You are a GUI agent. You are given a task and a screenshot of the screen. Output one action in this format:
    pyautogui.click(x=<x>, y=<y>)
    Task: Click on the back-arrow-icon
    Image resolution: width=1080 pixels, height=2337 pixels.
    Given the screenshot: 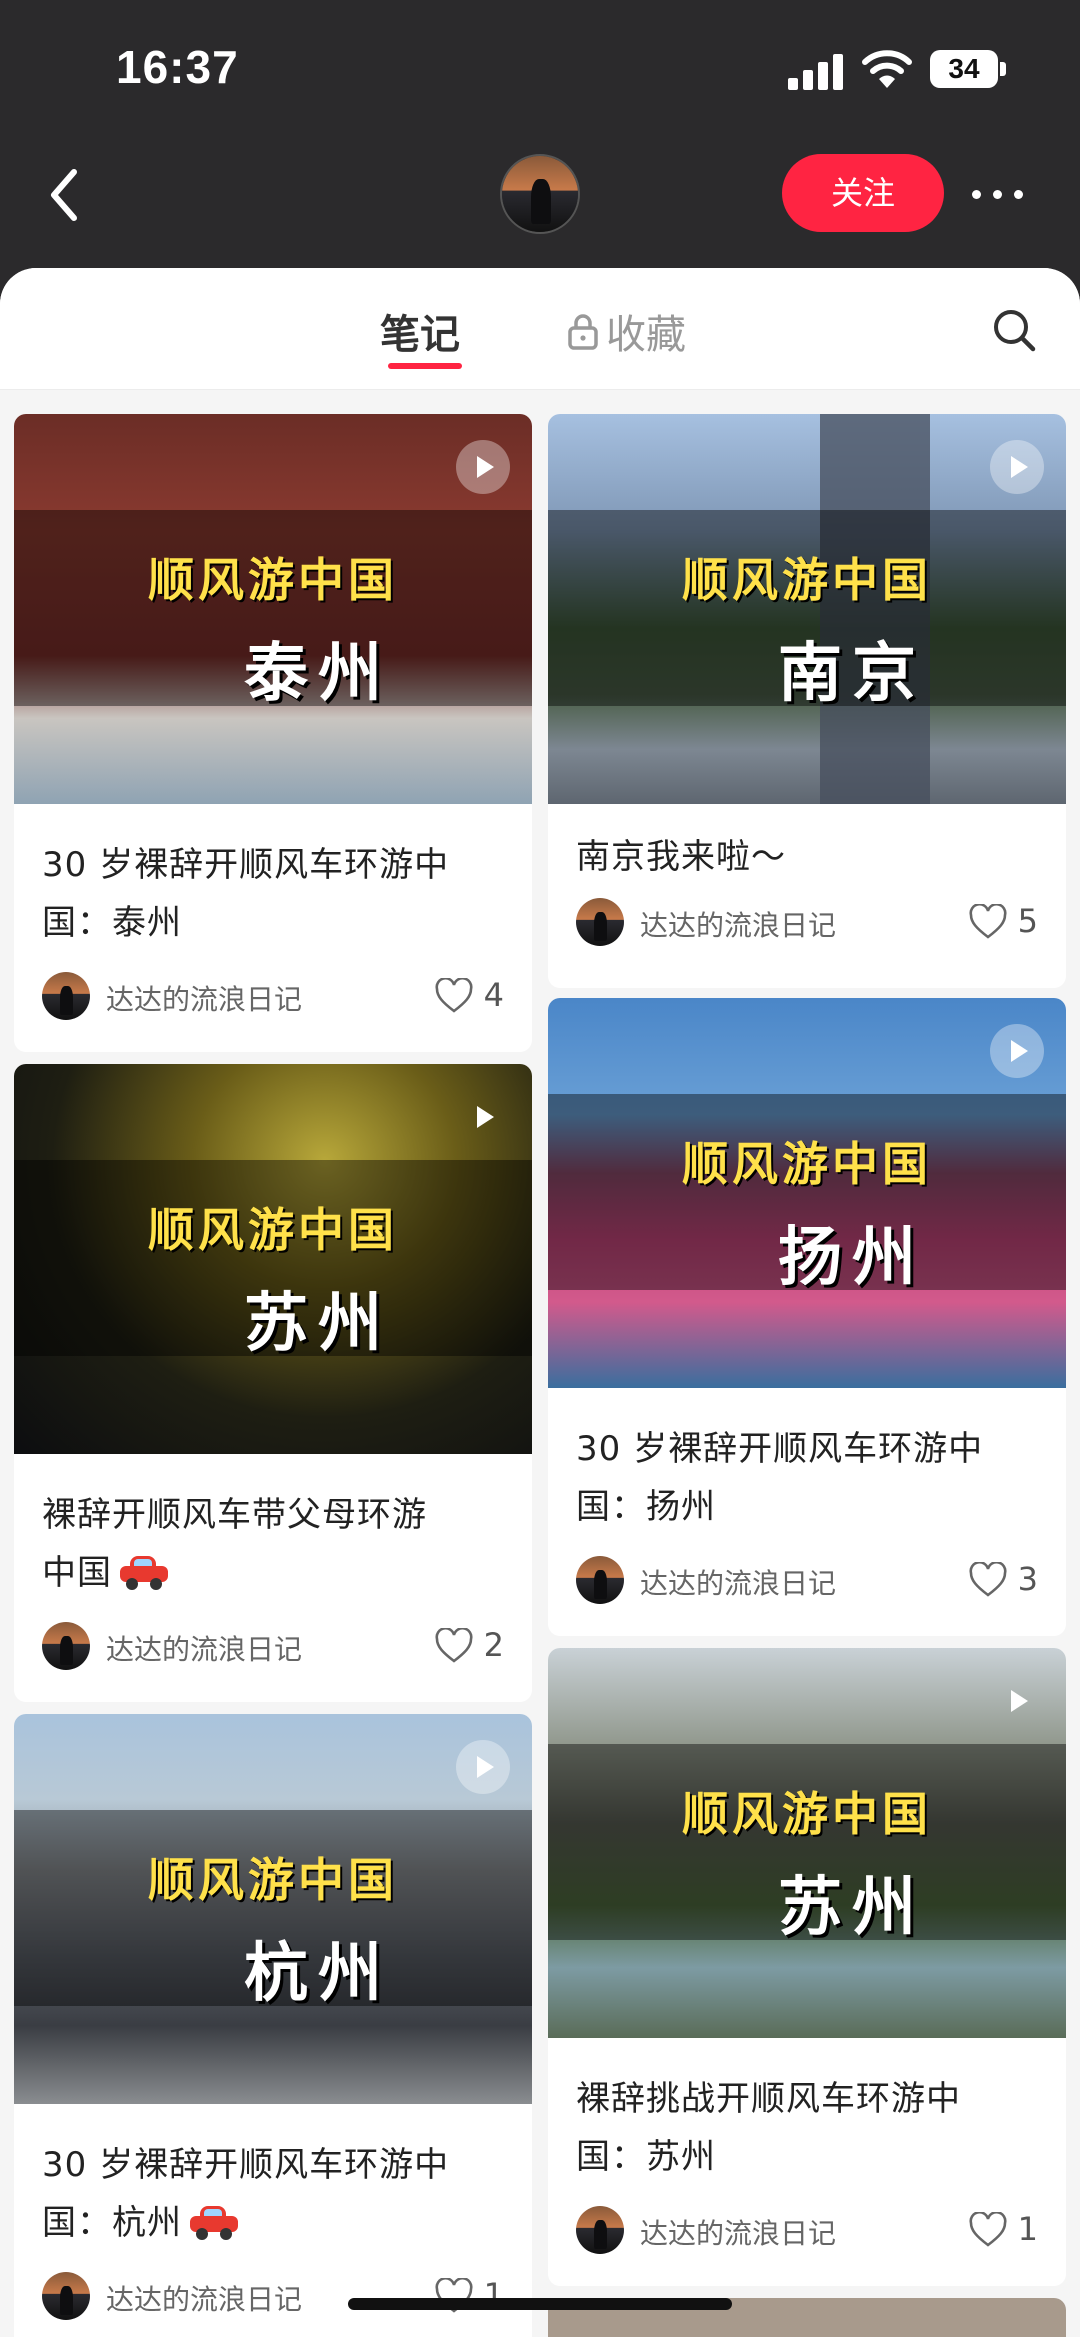 What is the action you would take?
    pyautogui.click(x=65, y=195)
    